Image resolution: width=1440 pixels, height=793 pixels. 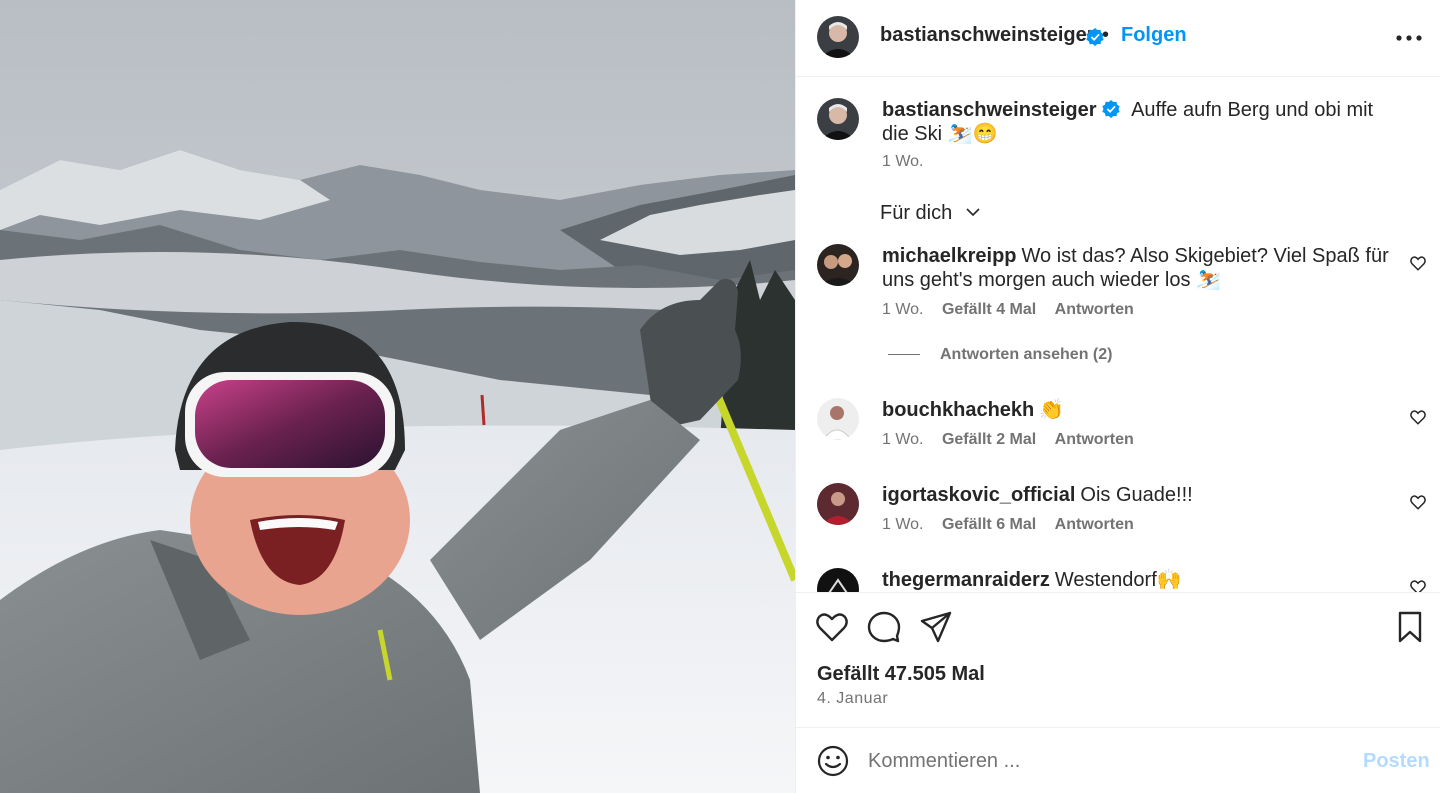 I want to click on comment-likes: Gefällt 6 Mal, so click(x=989, y=524).